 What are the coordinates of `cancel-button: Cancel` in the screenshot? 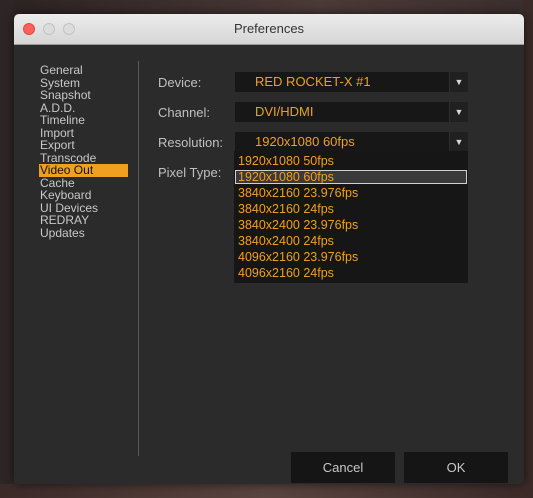 It's located at (343, 467).